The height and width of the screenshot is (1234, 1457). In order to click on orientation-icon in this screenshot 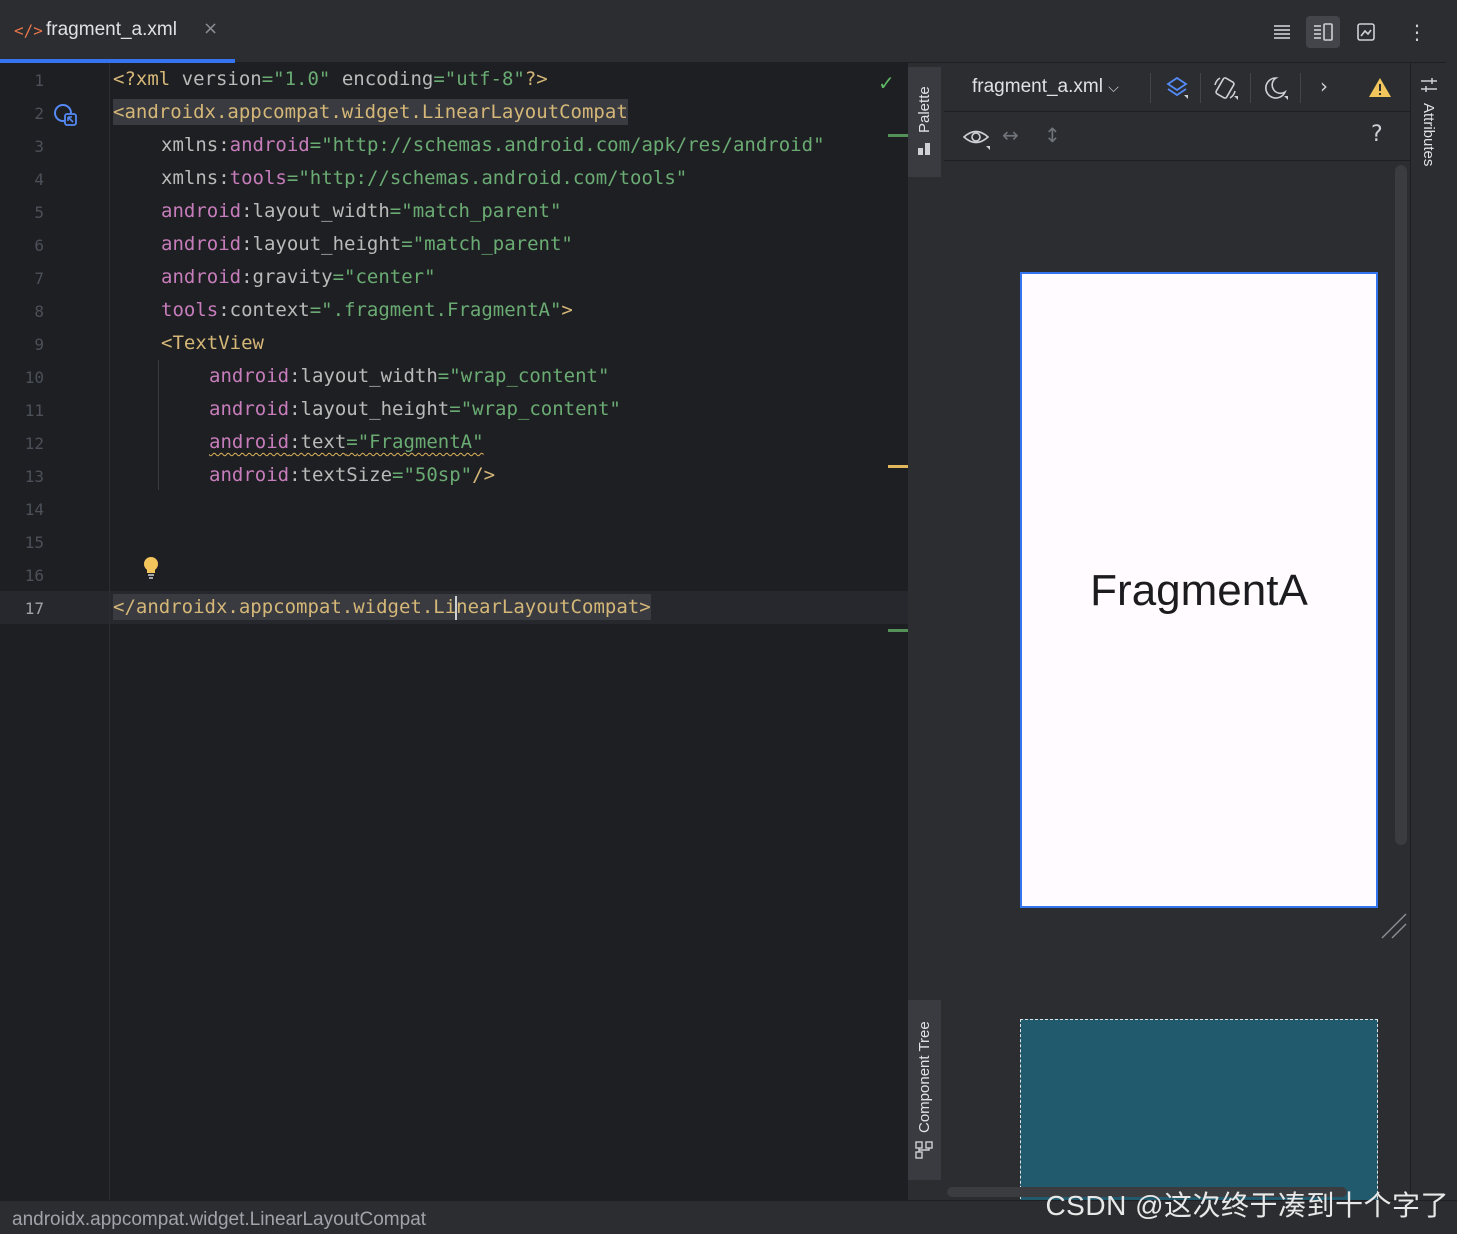, I will do `click(1226, 88)`.